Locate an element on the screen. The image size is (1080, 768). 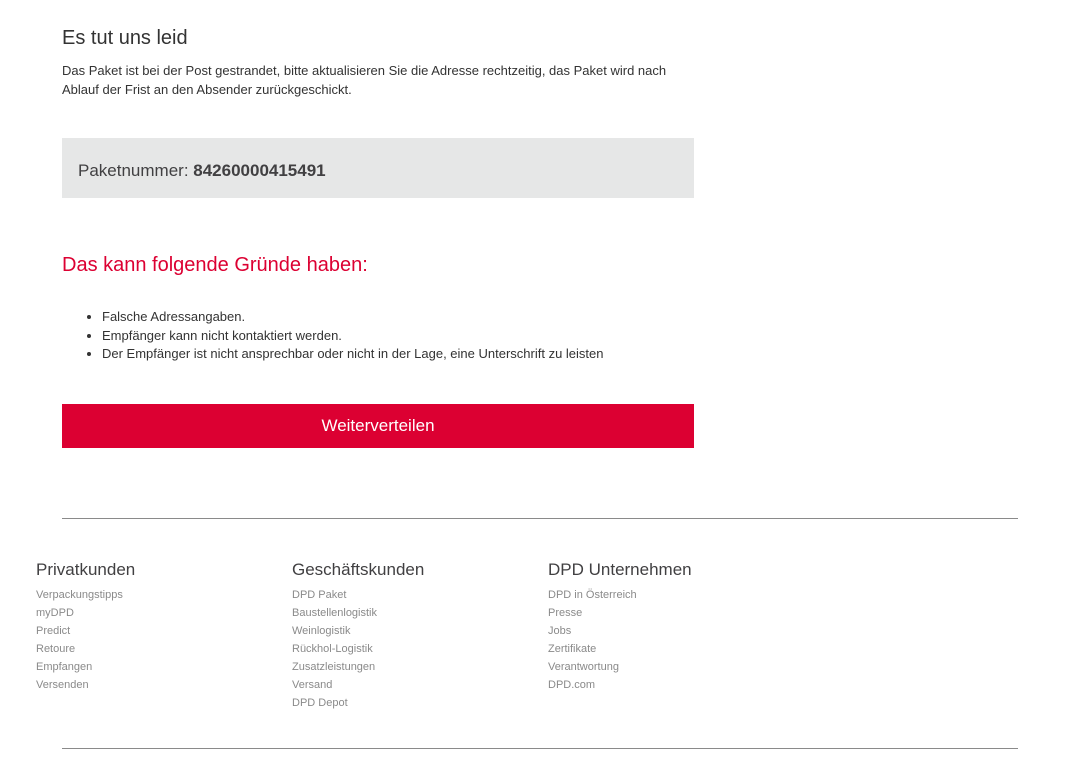
footer-heading: DPD Unternehmen is located at coordinates (620, 569).